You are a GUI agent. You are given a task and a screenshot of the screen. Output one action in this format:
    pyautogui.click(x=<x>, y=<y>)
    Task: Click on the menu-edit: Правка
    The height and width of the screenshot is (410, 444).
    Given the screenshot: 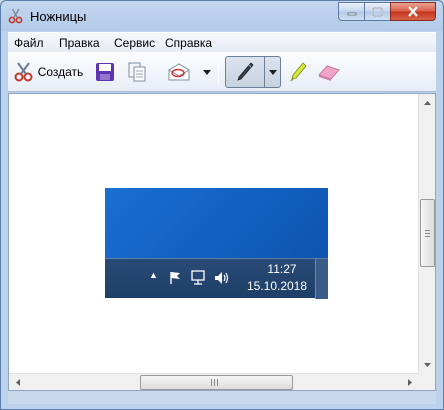 What is the action you would take?
    pyautogui.click(x=79, y=43)
    